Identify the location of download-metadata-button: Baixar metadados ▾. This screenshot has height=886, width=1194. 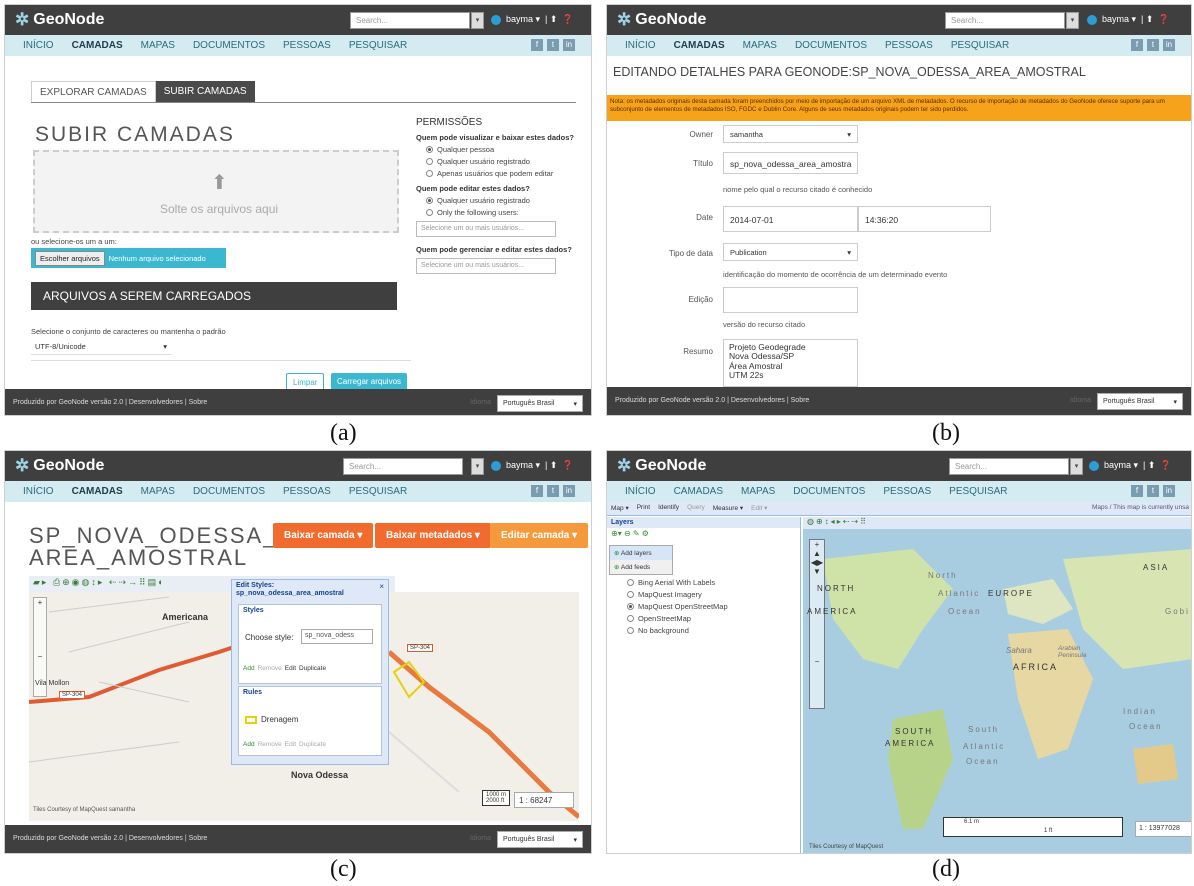
(433, 535).